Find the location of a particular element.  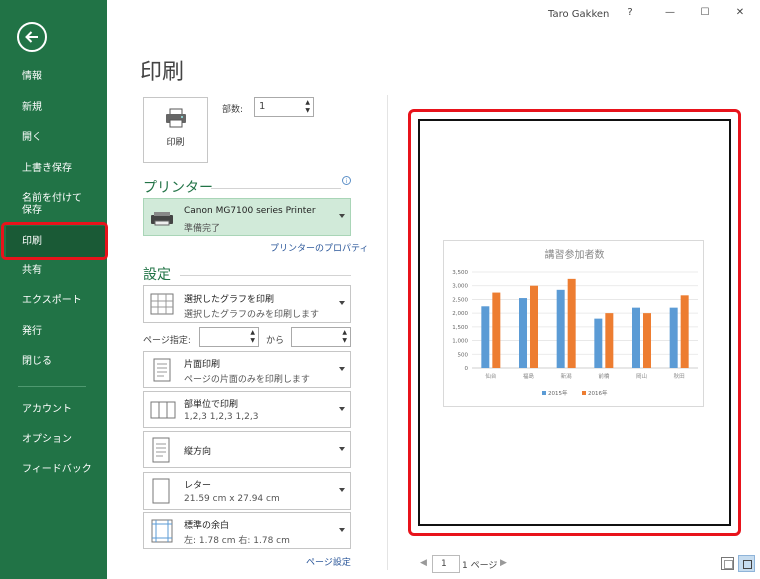

printer-properties-link: プリンターのプロパティ is located at coordinates (319, 247).